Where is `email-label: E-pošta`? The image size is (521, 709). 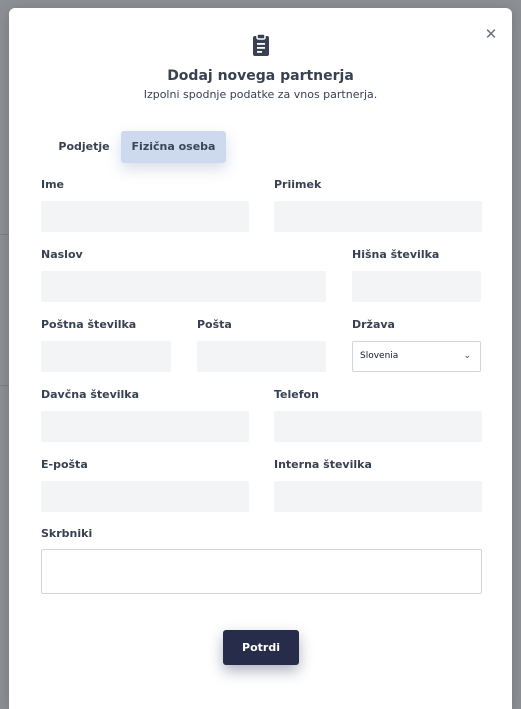 email-label: E-pošta is located at coordinates (64, 464).